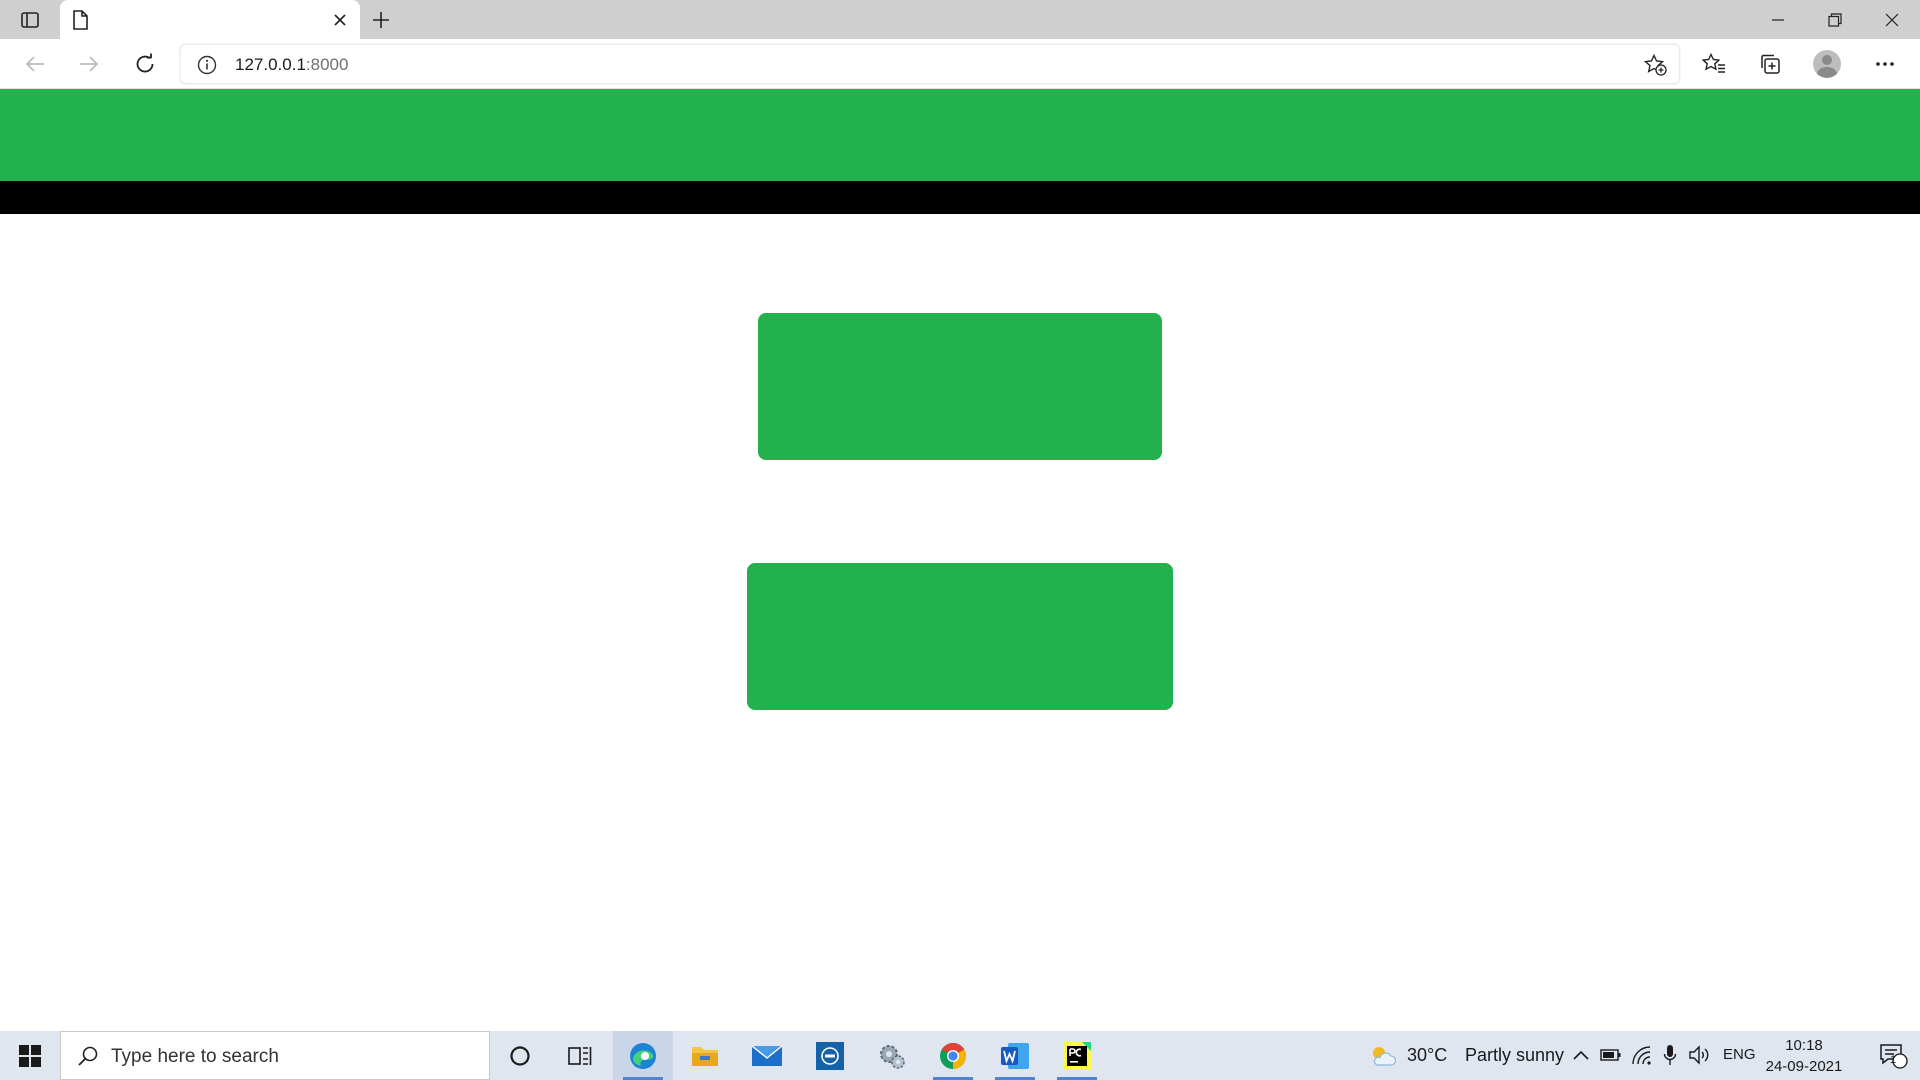  Describe the element at coordinates (960, 135) in the screenshot. I see `page-header-banner` at that location.